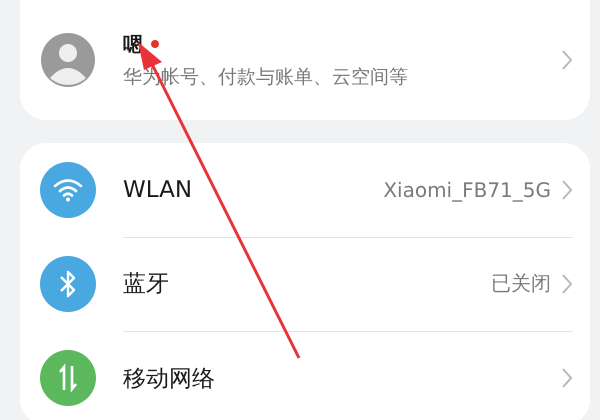 This screenshot has height=420, width=600. What do you see at coordinates (146, 284) in the screenshot?
I see `setting-label: 蓝牙` at bounding box center [146, 284].